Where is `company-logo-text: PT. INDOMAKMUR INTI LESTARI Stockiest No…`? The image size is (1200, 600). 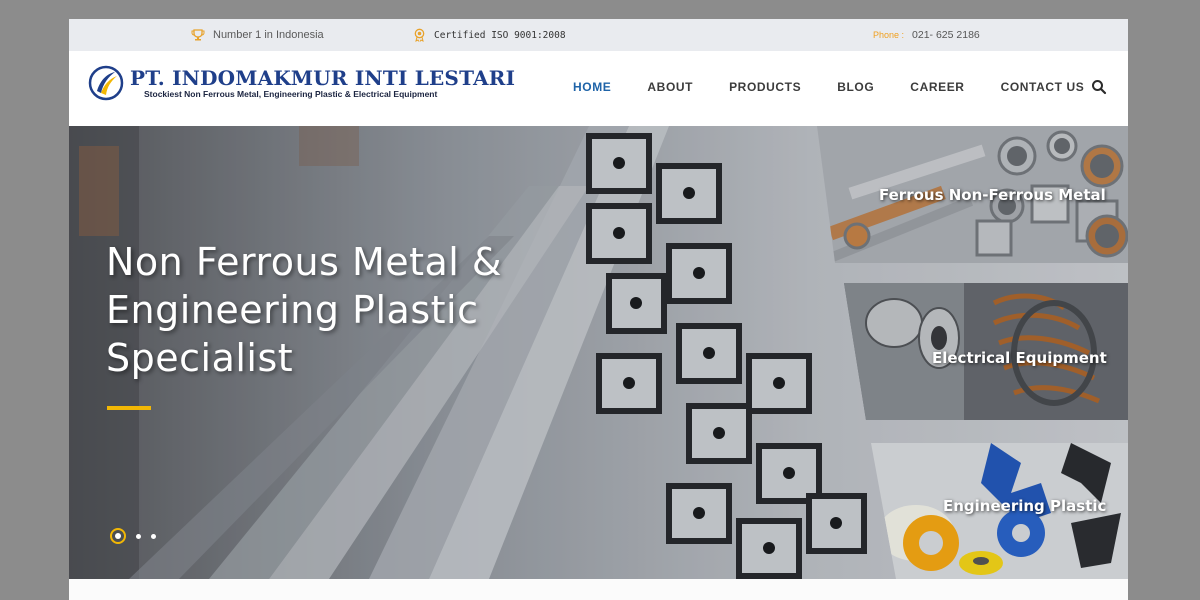
company-logo-text: PT. INDOMAKMUR INTI LESTARI Stockiest No… is located at coordinates (322, 83).